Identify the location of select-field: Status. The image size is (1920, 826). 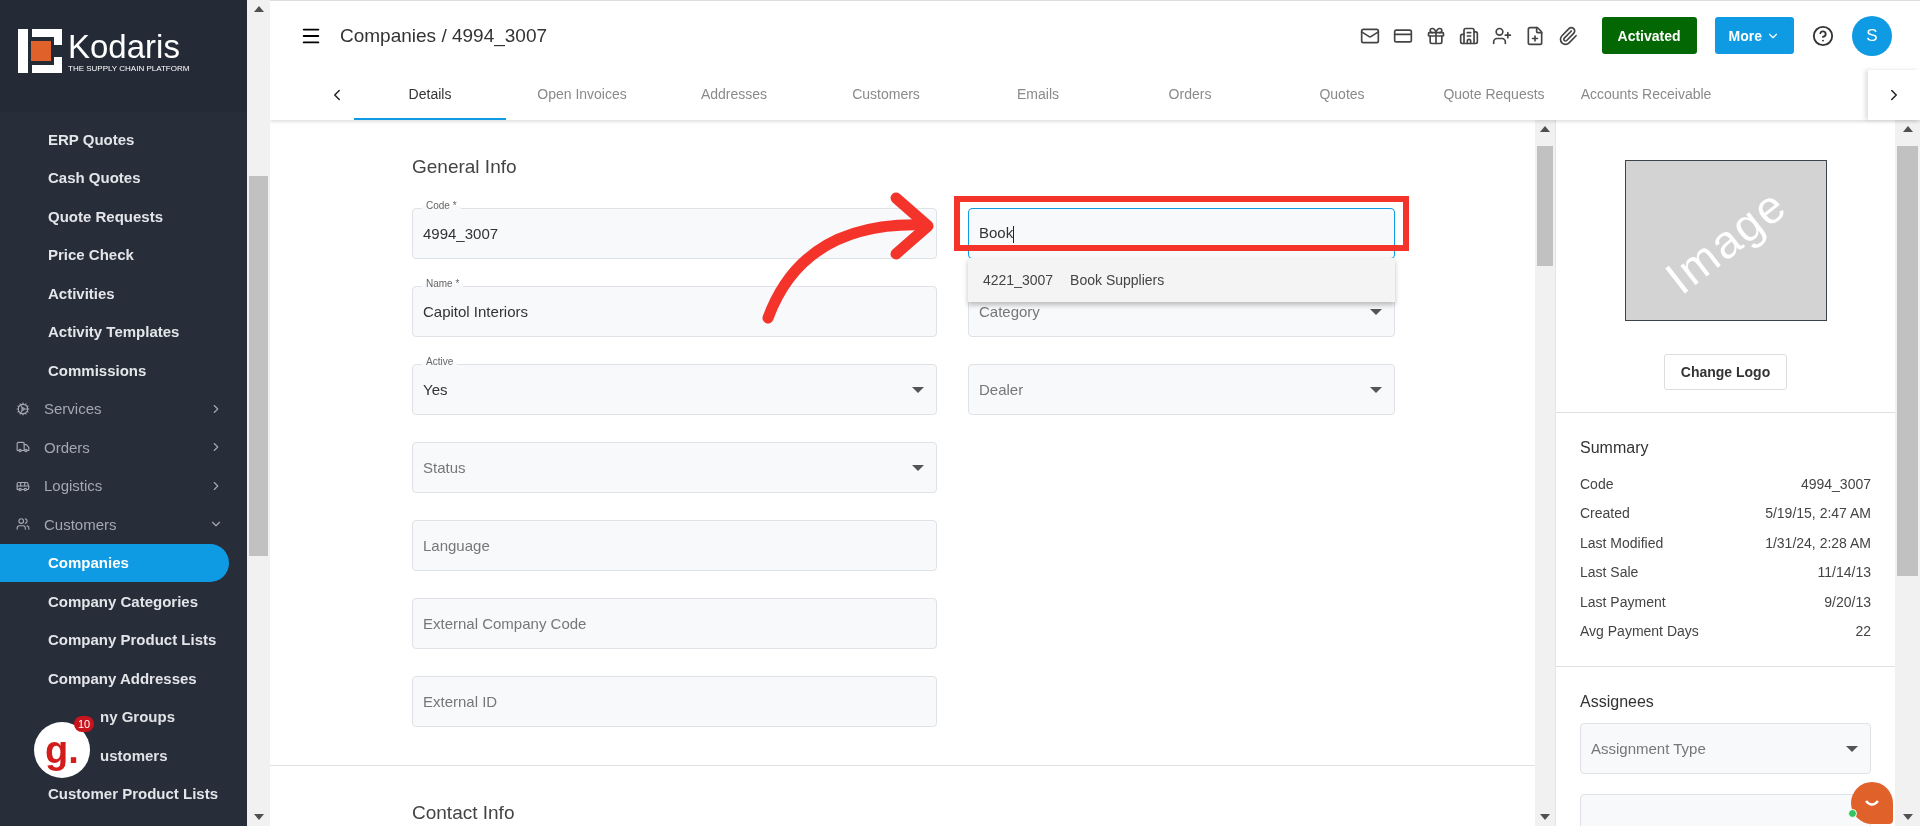
(674, 467).